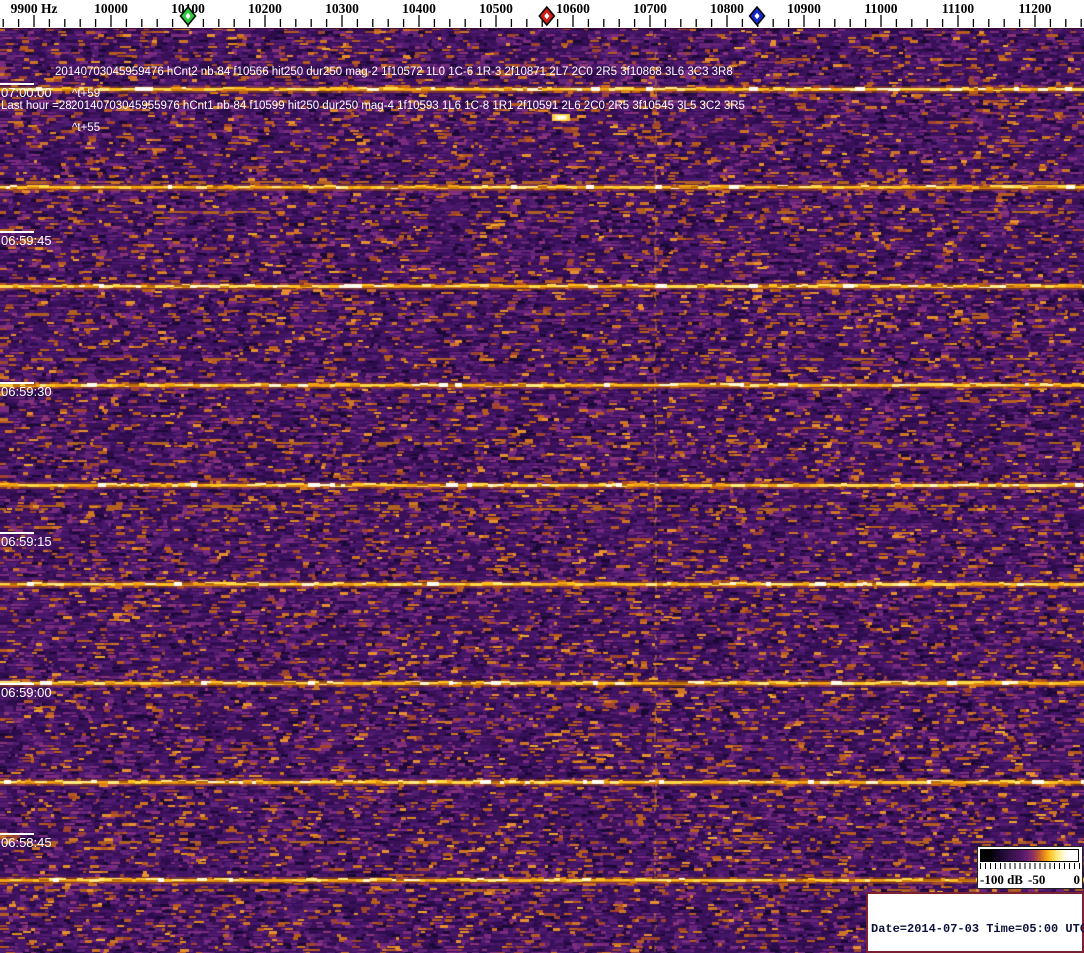 The width and height of the screenshot is (1084, 953). What do you see at coordinates (1029, 855) in the screenshot?
I see `color-gradient-bar` at bounding box center [1029, 855].